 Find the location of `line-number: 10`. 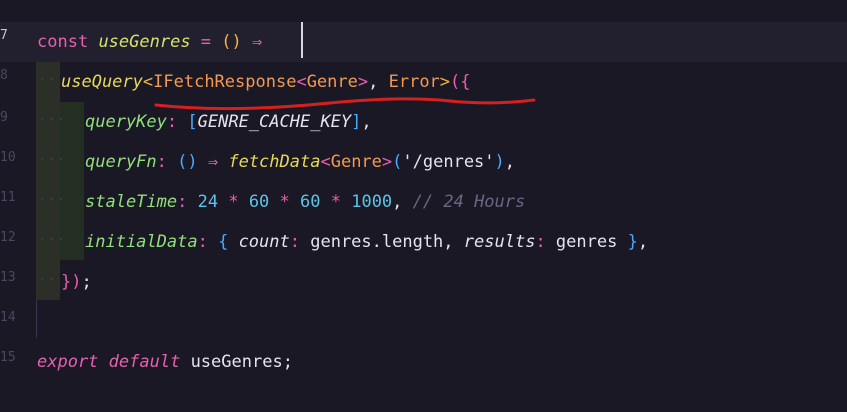

line-number: 10 is located at coordinates (8, 157).